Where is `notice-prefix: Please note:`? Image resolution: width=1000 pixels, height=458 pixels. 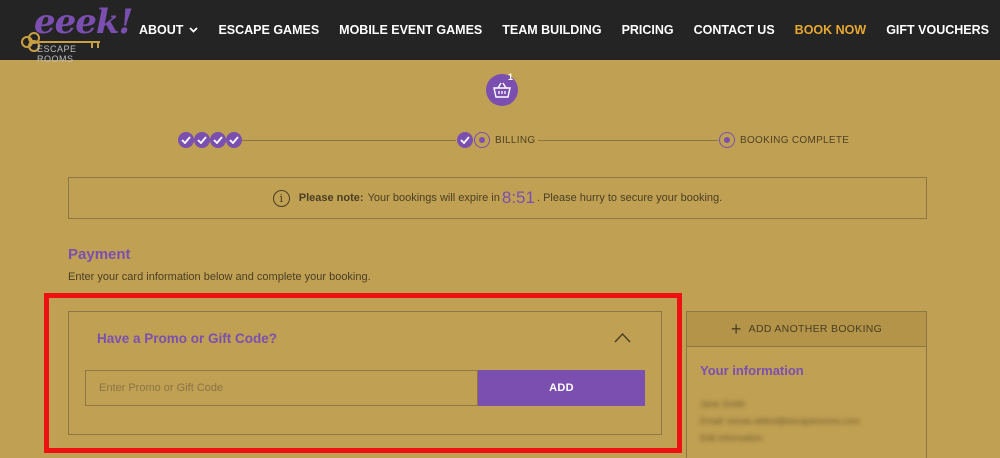
notice-prefix: Please note: is located at coordinates (331, 198).